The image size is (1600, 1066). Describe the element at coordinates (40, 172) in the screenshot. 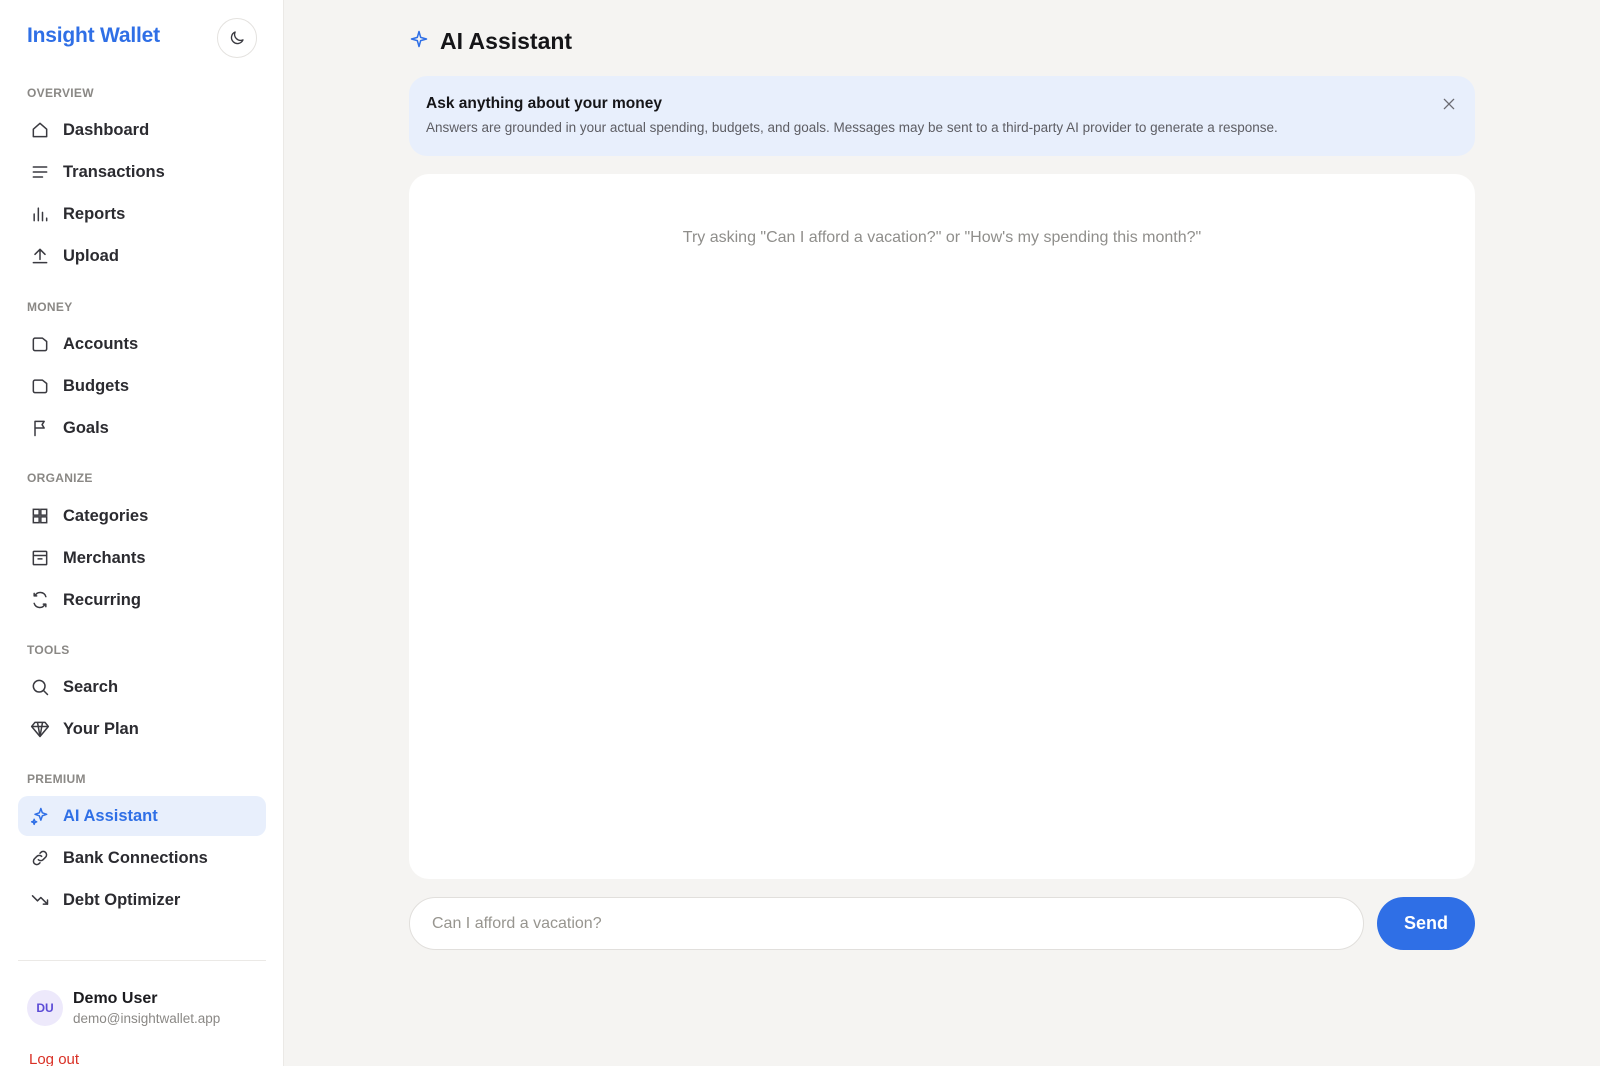

I see `list-icon` at that location.